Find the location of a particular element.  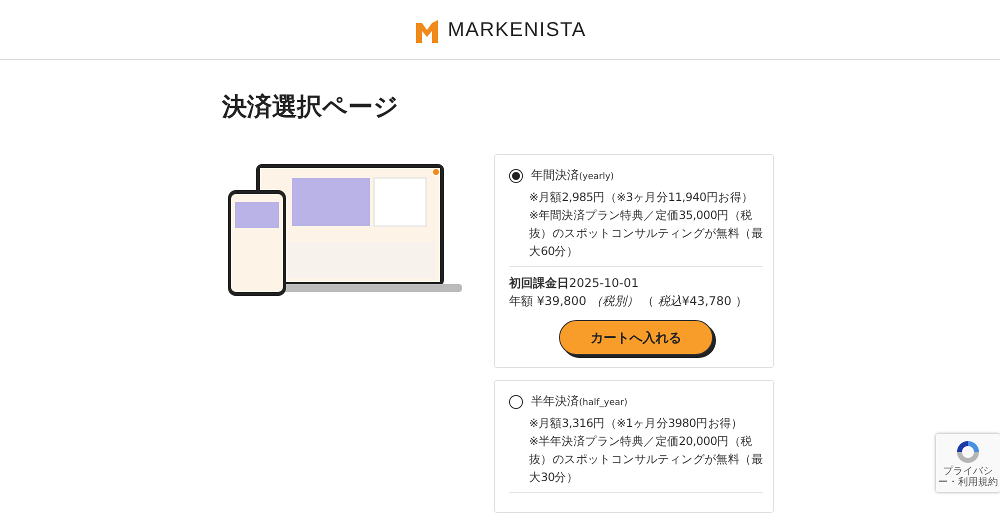

plan-note: ※年間決済プラン特典／定価35,000円（税抜）のスポットコンサルティングが無料（最大60分） is located at coordinates (646, 233).